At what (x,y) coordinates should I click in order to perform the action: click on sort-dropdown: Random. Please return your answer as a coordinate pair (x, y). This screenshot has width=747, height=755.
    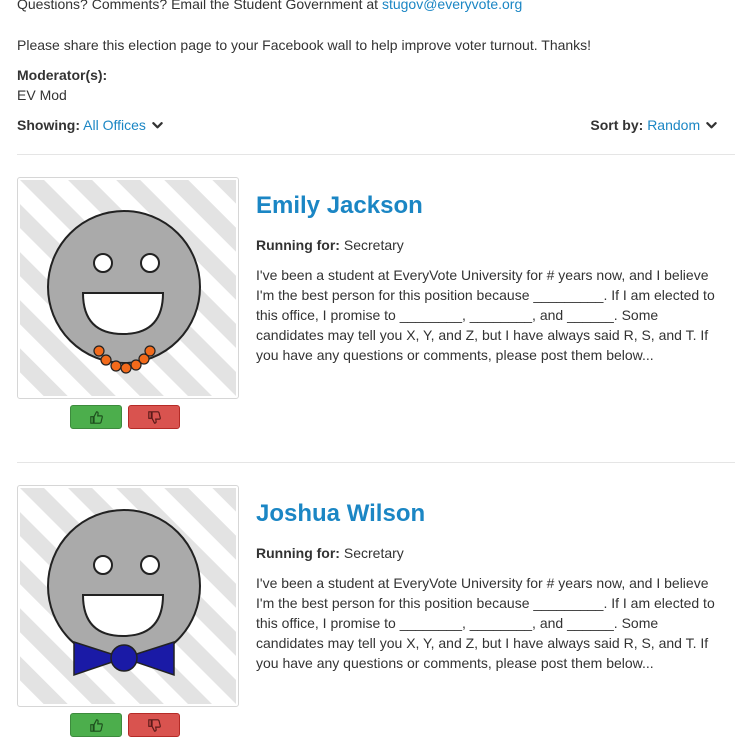
    Looking at the image, I should click on (673, 125).